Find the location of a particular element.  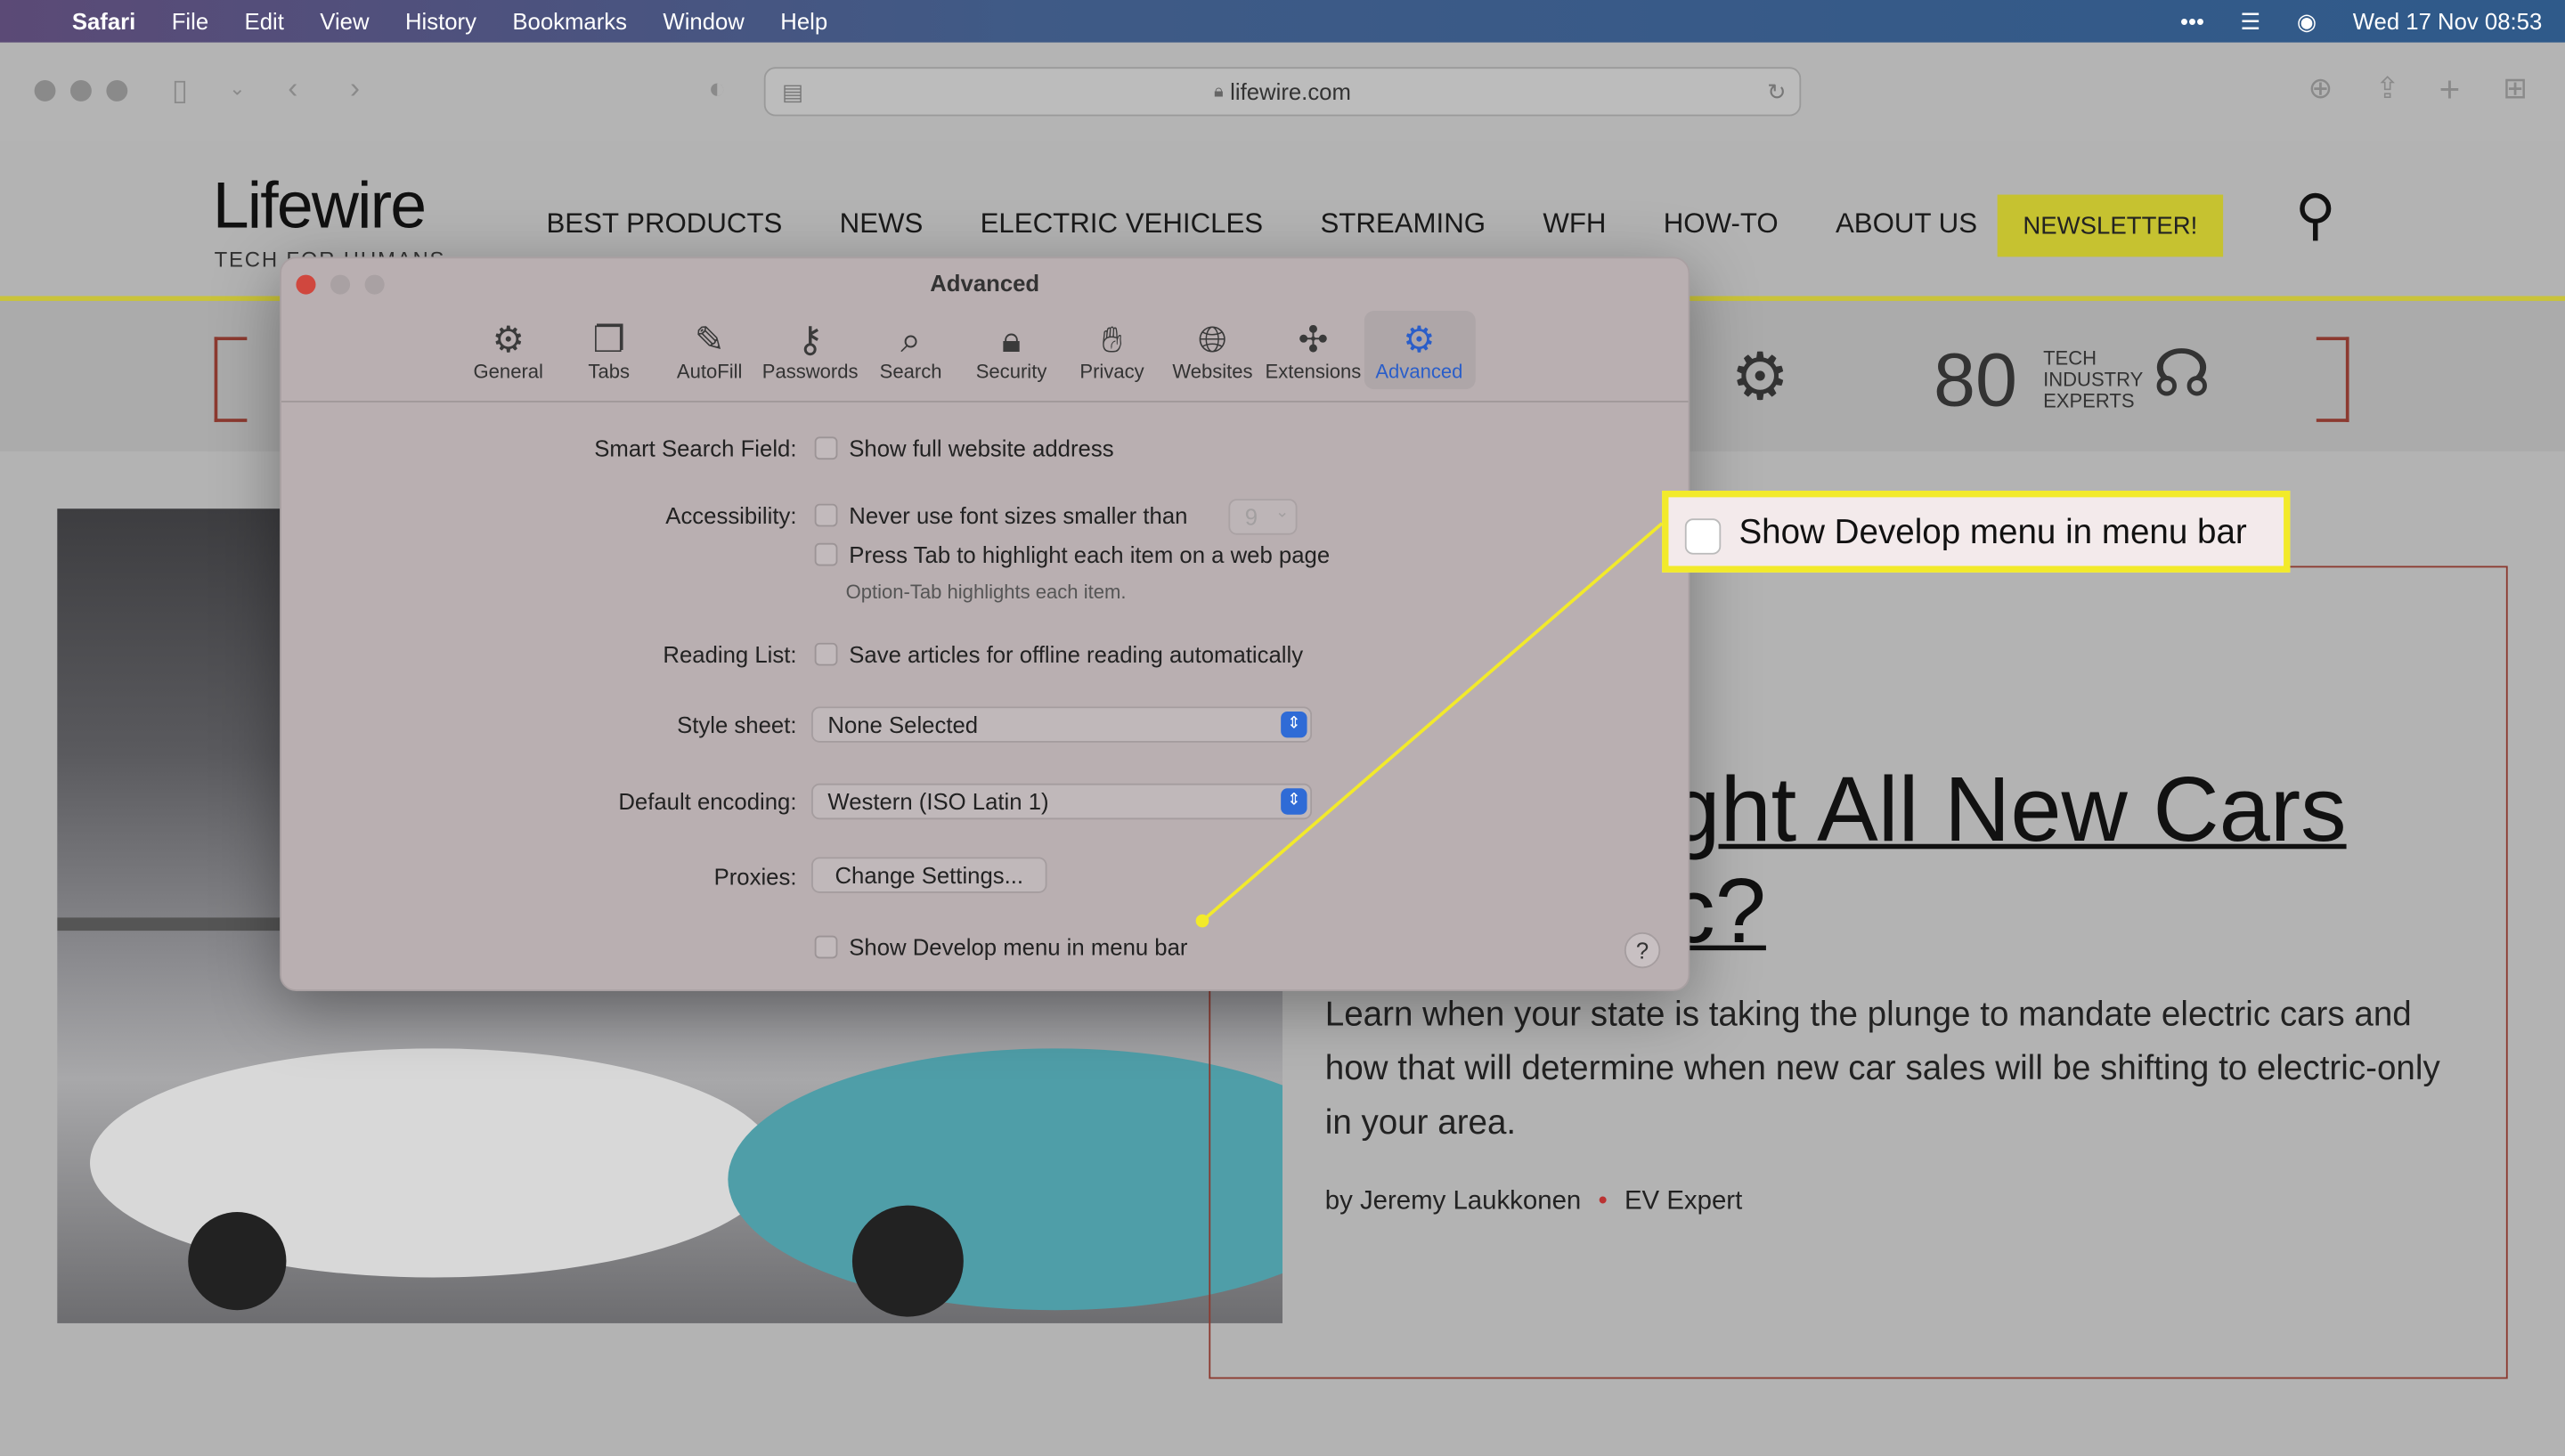

callout-checkbox is located at coordinates (1703, 536).